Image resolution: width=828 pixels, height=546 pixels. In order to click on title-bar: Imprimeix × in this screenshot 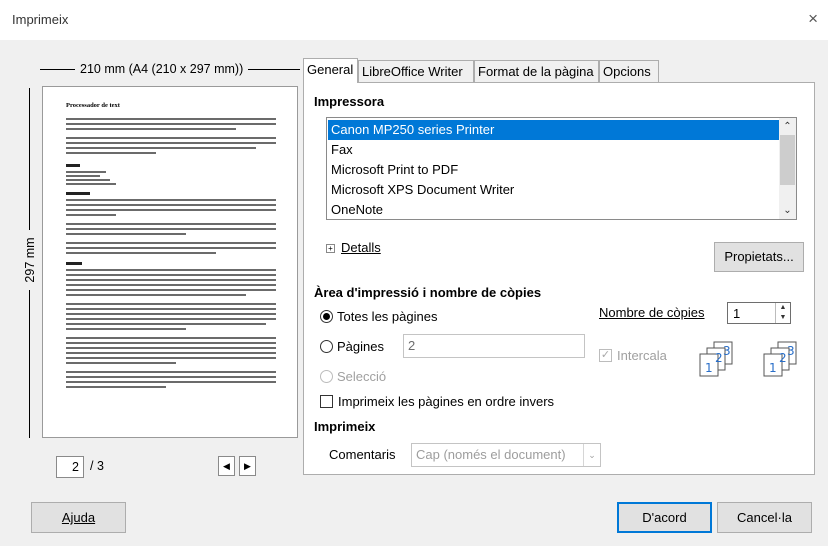, I will do `click(414, 20)`.